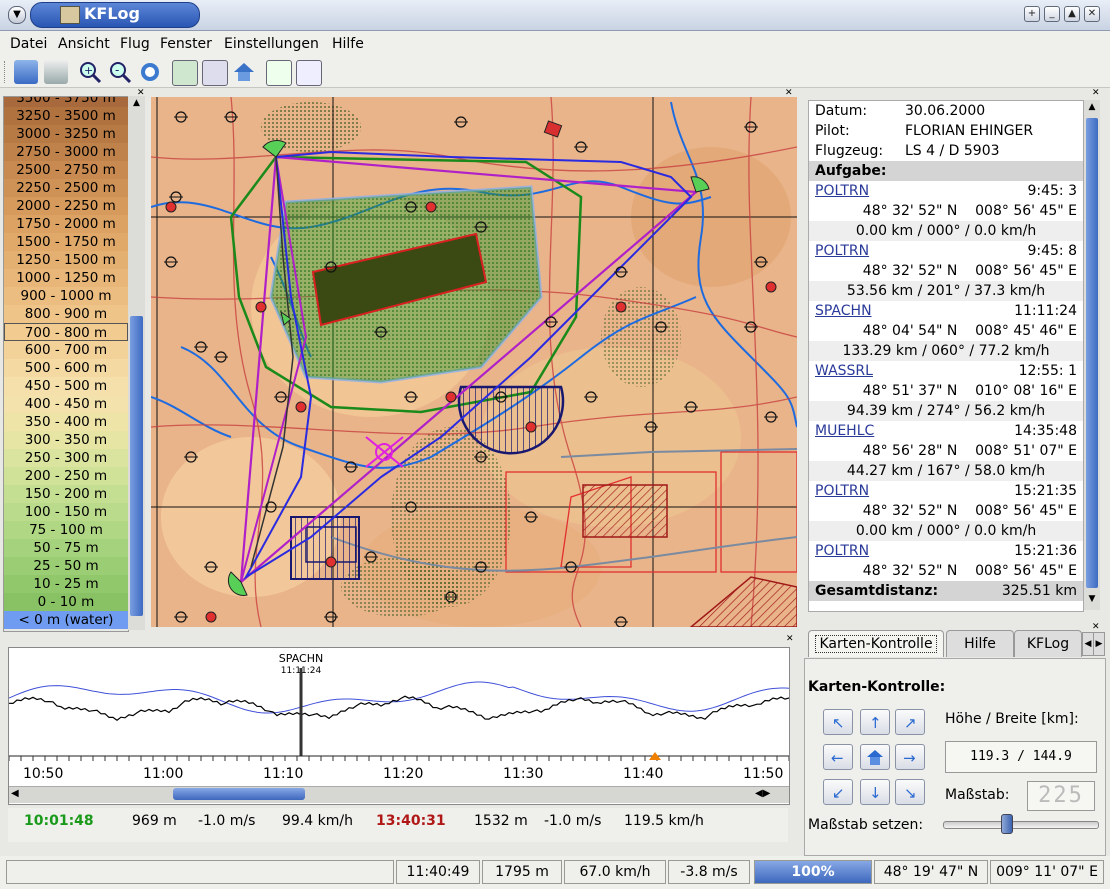 The width and height of the screenshot is (1110, 889). I want to click on legend-row: 250 - 300 m, so click(66, 458).